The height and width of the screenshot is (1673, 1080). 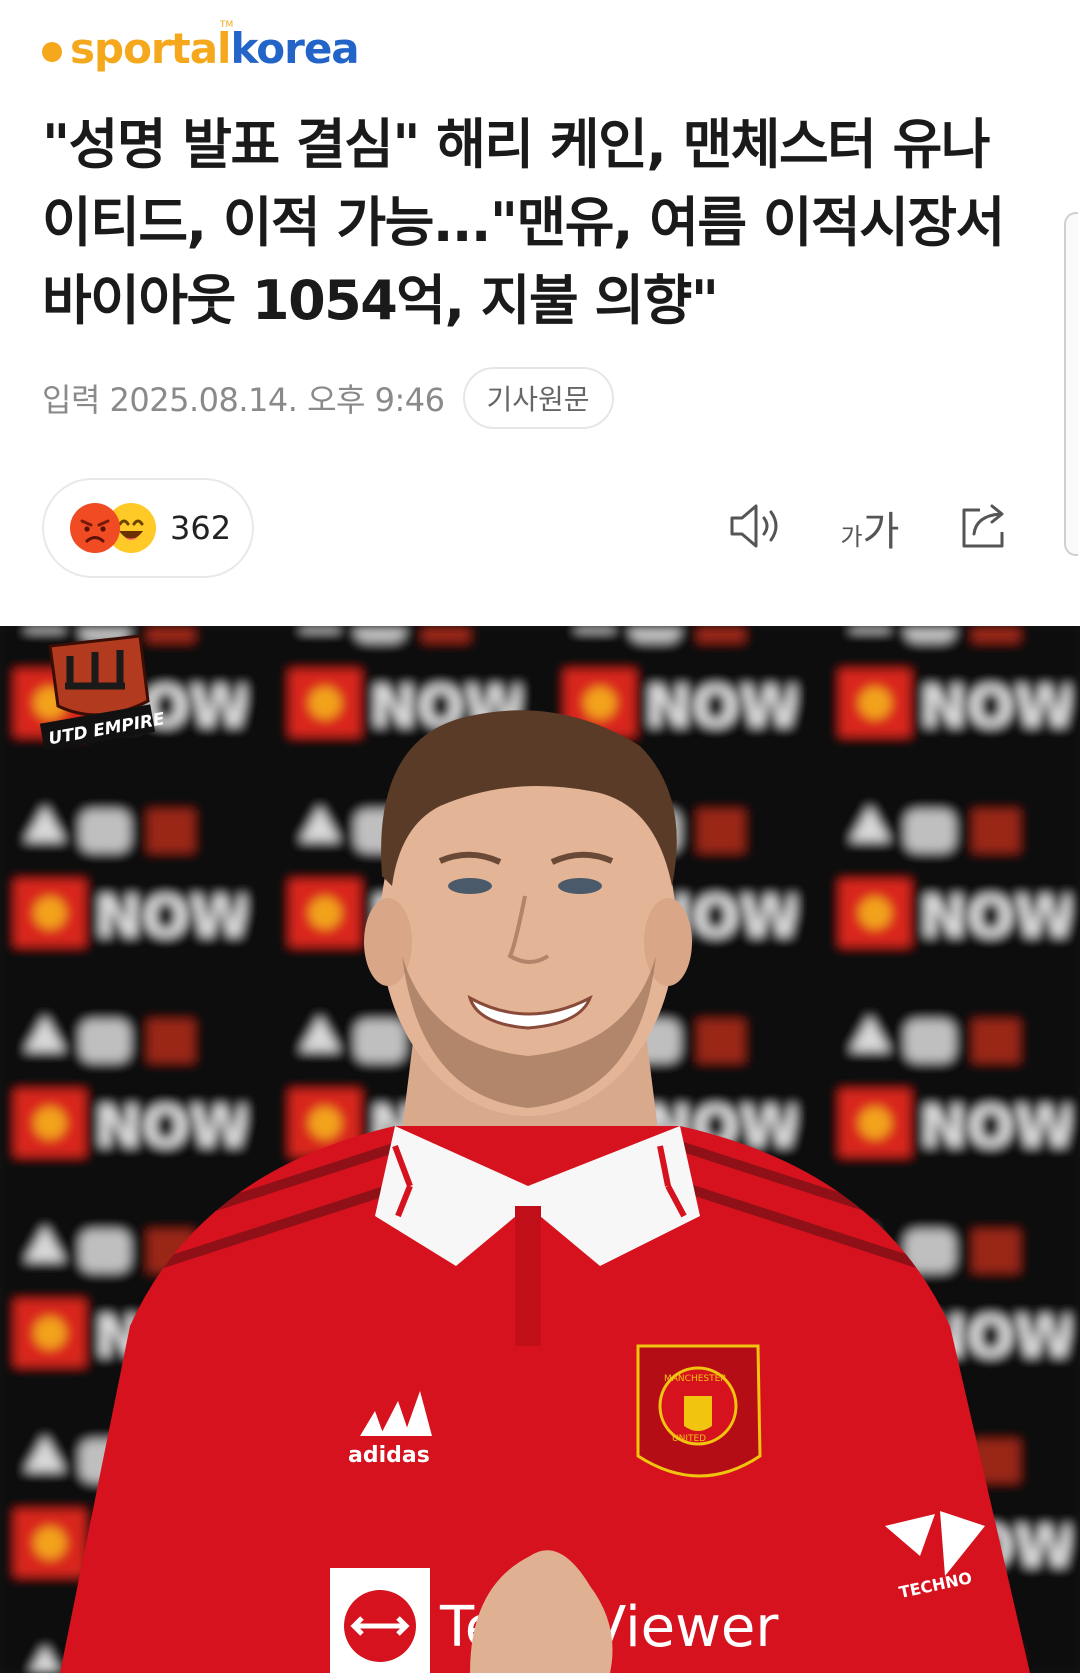 What do you see at coordinates (201, 528) in the screenshot?
I see `reaction-count: 362` at bounding box center [201, 528].